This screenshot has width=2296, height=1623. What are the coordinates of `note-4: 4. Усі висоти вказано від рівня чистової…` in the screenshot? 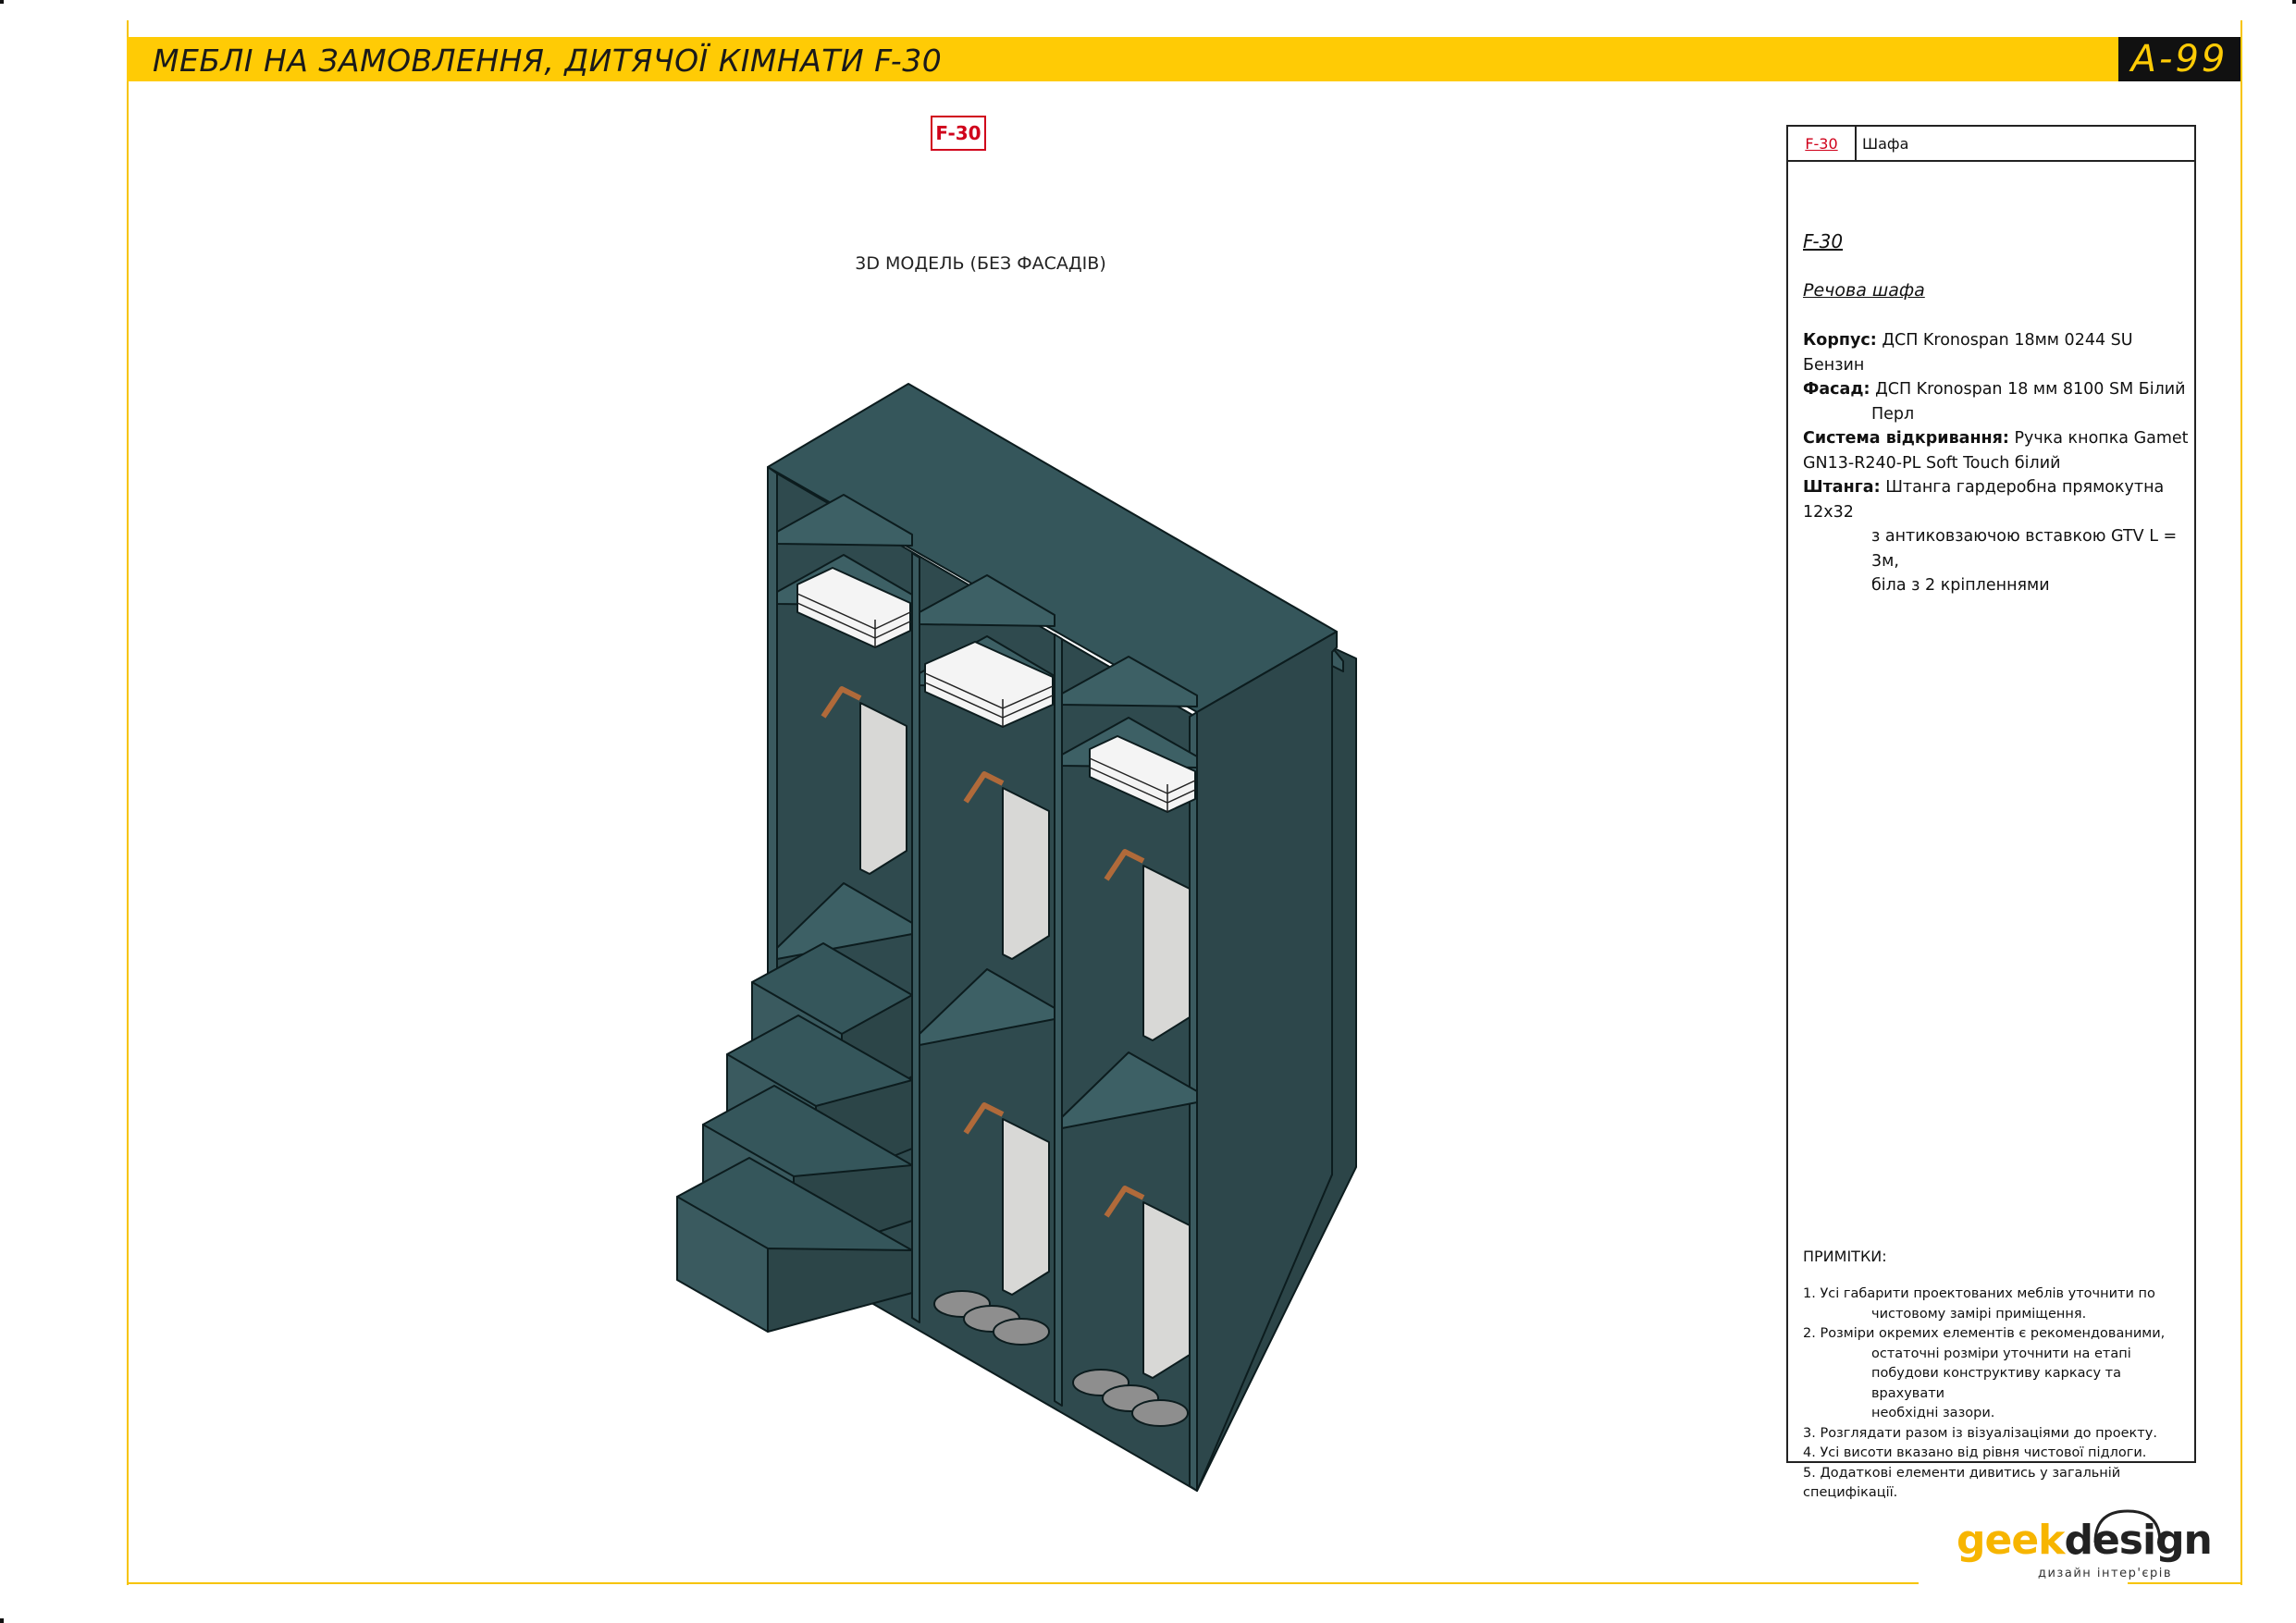 It's located at (1975, 1452).